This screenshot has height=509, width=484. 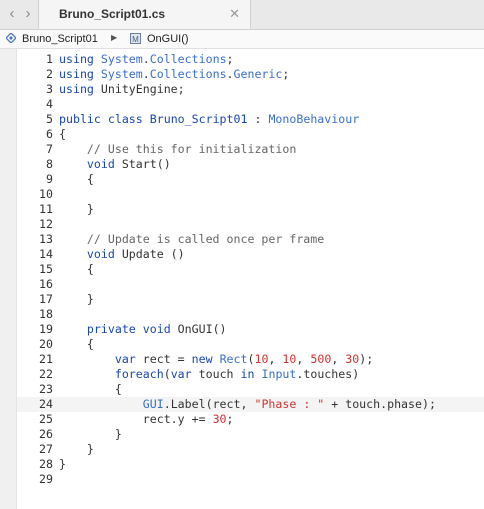 What do you see at coordinates (250, 59) in the screenshot?
I see `code-line: 1 using System.Collections;` at bounding box center [250, 59].